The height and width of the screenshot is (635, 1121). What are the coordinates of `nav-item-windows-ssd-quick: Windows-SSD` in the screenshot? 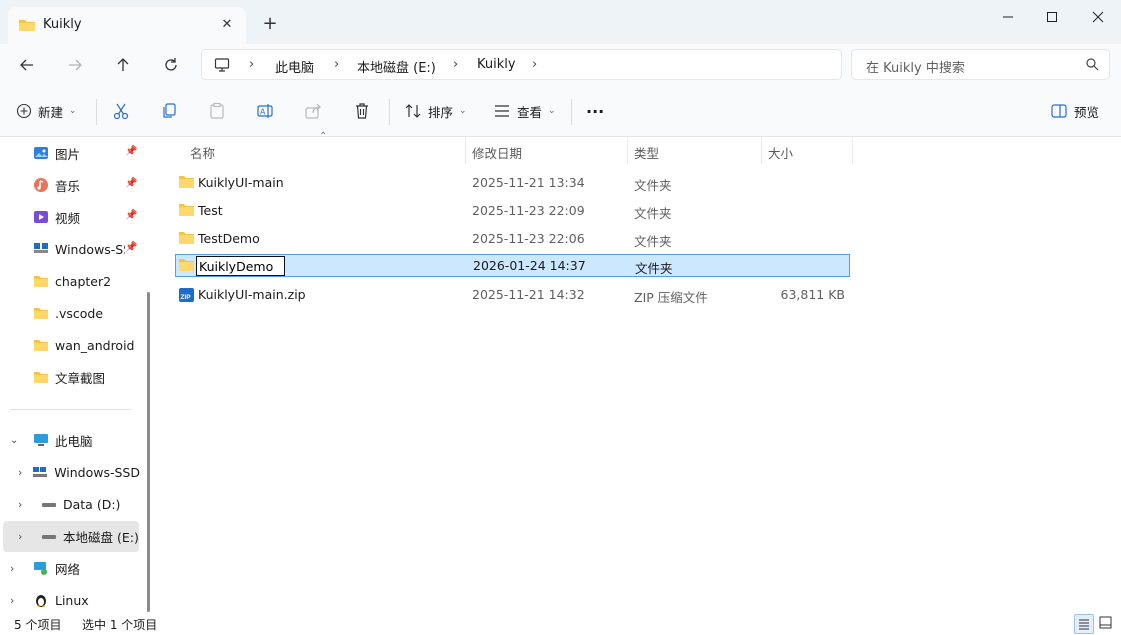 It's located at (79, 249).